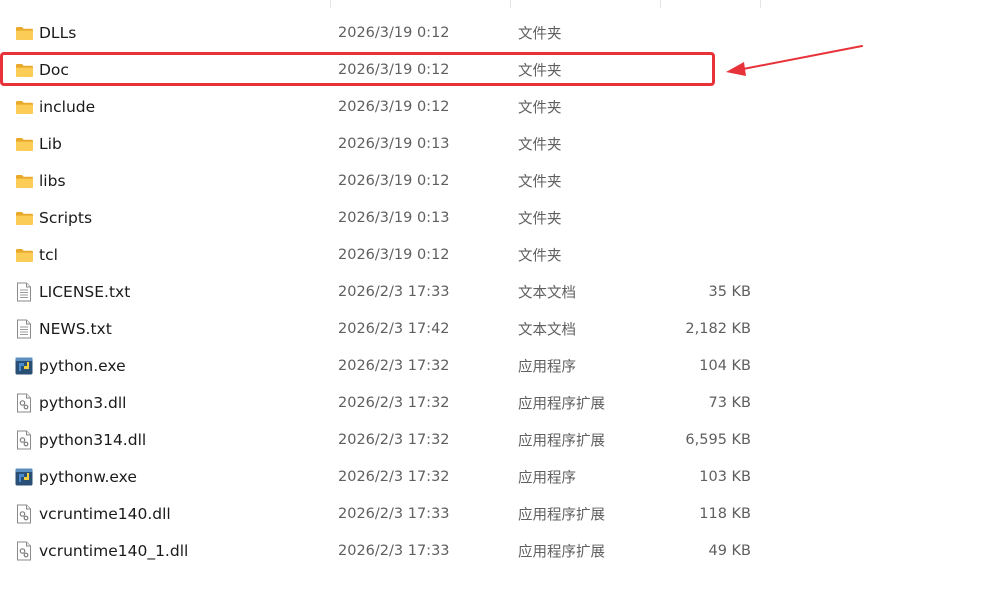  What do you see at coordinates (729, 550) in the screenshot?
I see `file-size: 49 KB` at bounding box center [729, 550].